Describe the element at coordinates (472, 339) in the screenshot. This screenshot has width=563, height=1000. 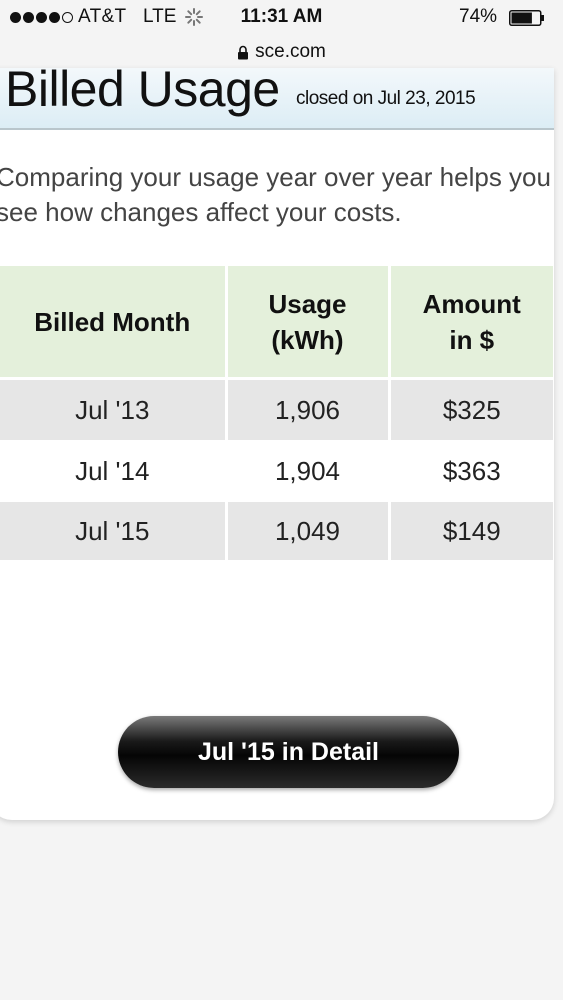
I see `header-amount-line2: in $` at that location.